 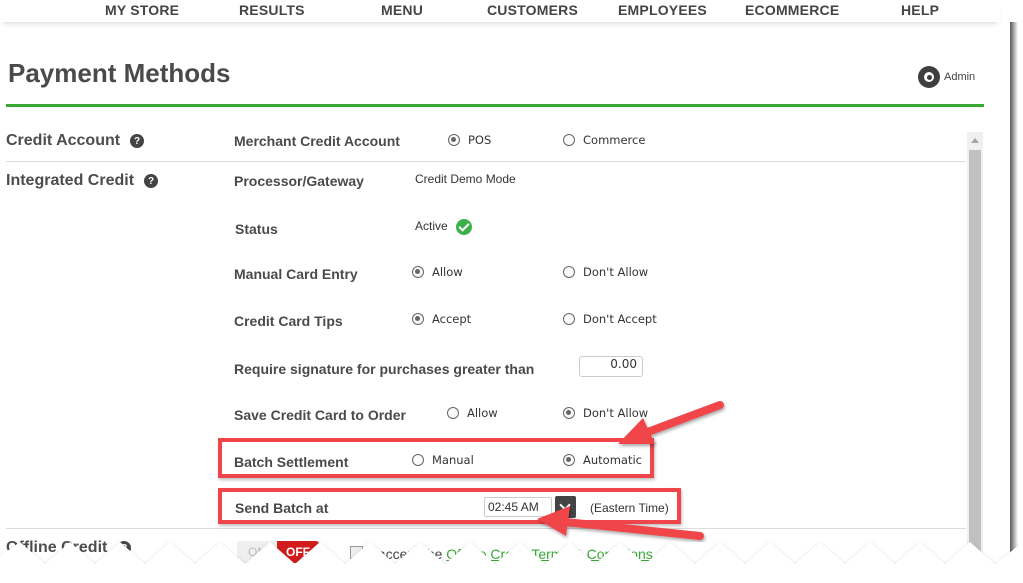 What do you see at coordinates (792, 10) in the screenshot?
I see `nav-ecommerce: ECOMMERCE` at bounding box center [792, 10].